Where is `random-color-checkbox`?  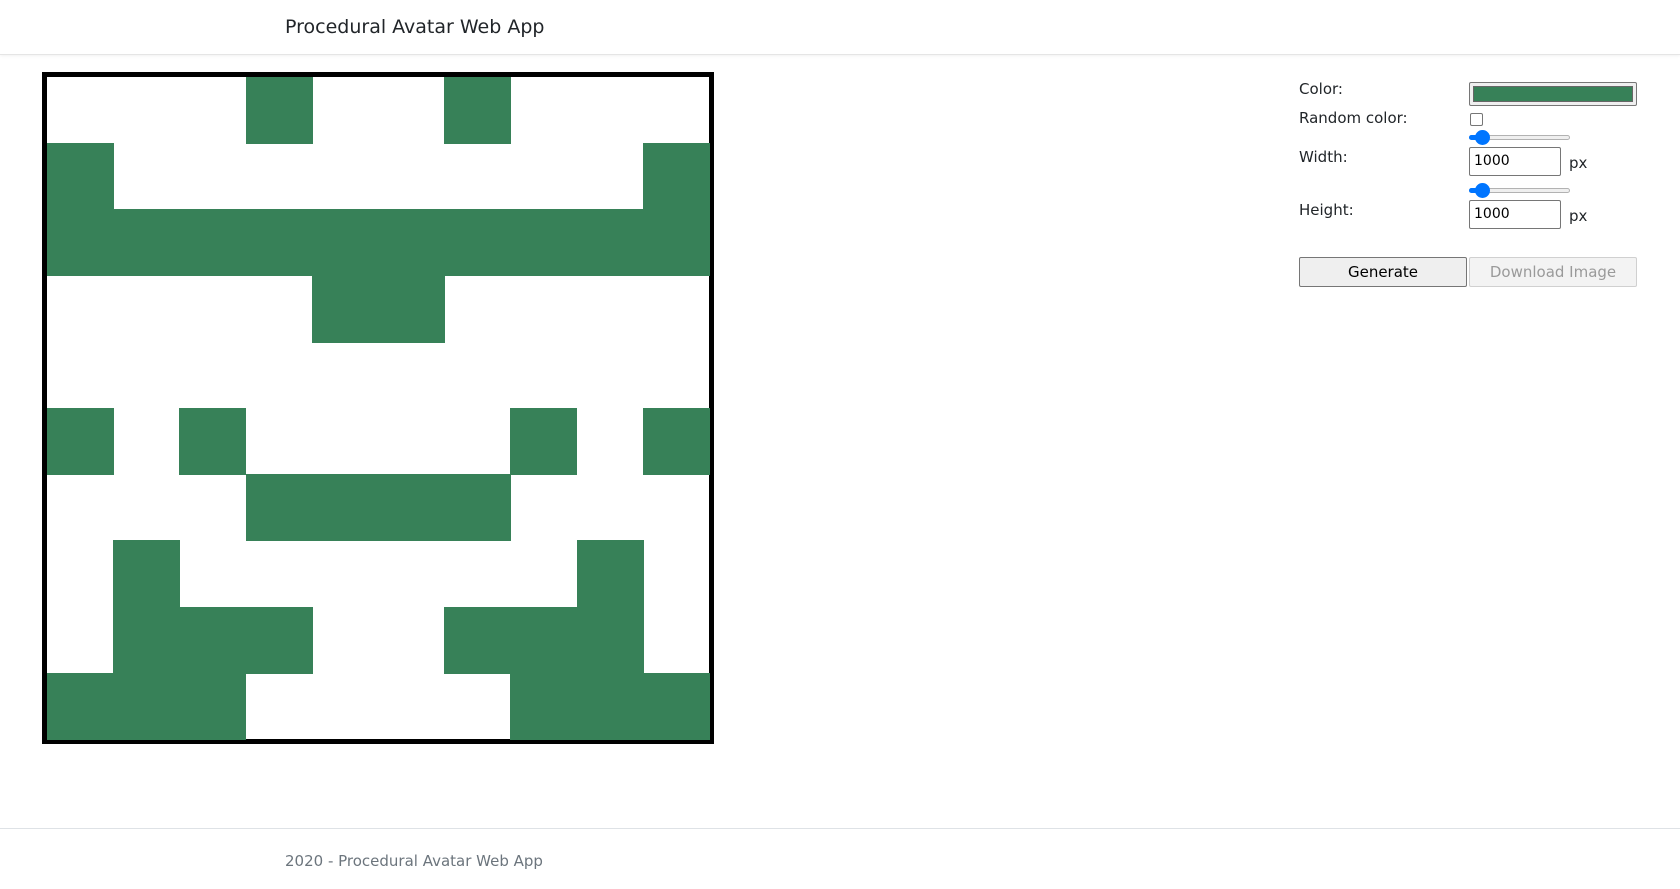
random-color-checkbox is located at coordinates (1476, 119).